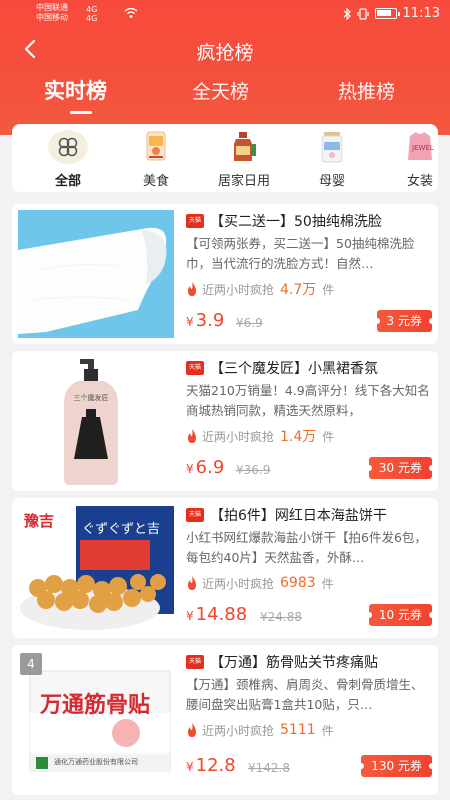 Image resolution: width=450 pixels, height=800 pixels. Describe the element at coordinates (243, 181) in the screenshot. I see `category-label: 居家日用` at that location.